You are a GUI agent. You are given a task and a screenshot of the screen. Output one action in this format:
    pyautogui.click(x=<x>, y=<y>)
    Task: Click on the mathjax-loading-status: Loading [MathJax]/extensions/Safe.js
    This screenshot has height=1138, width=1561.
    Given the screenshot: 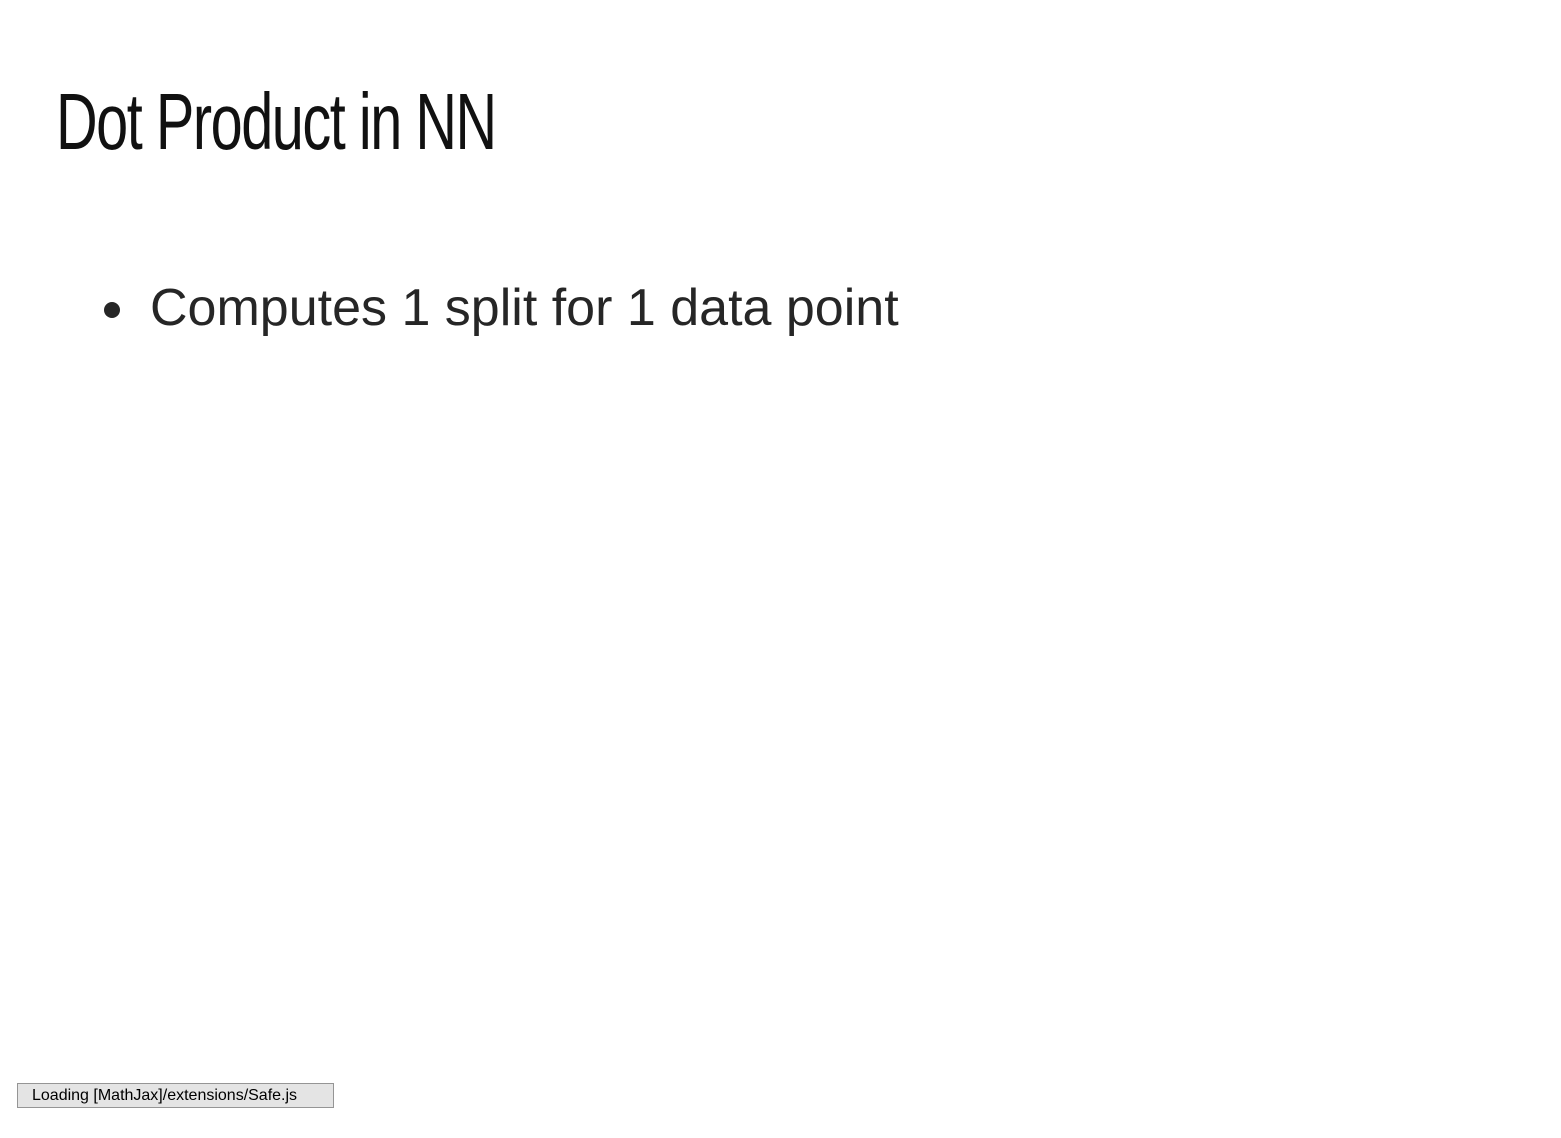 What is the action you would take?
    pyautogui.click(x=175, y=1095)
    